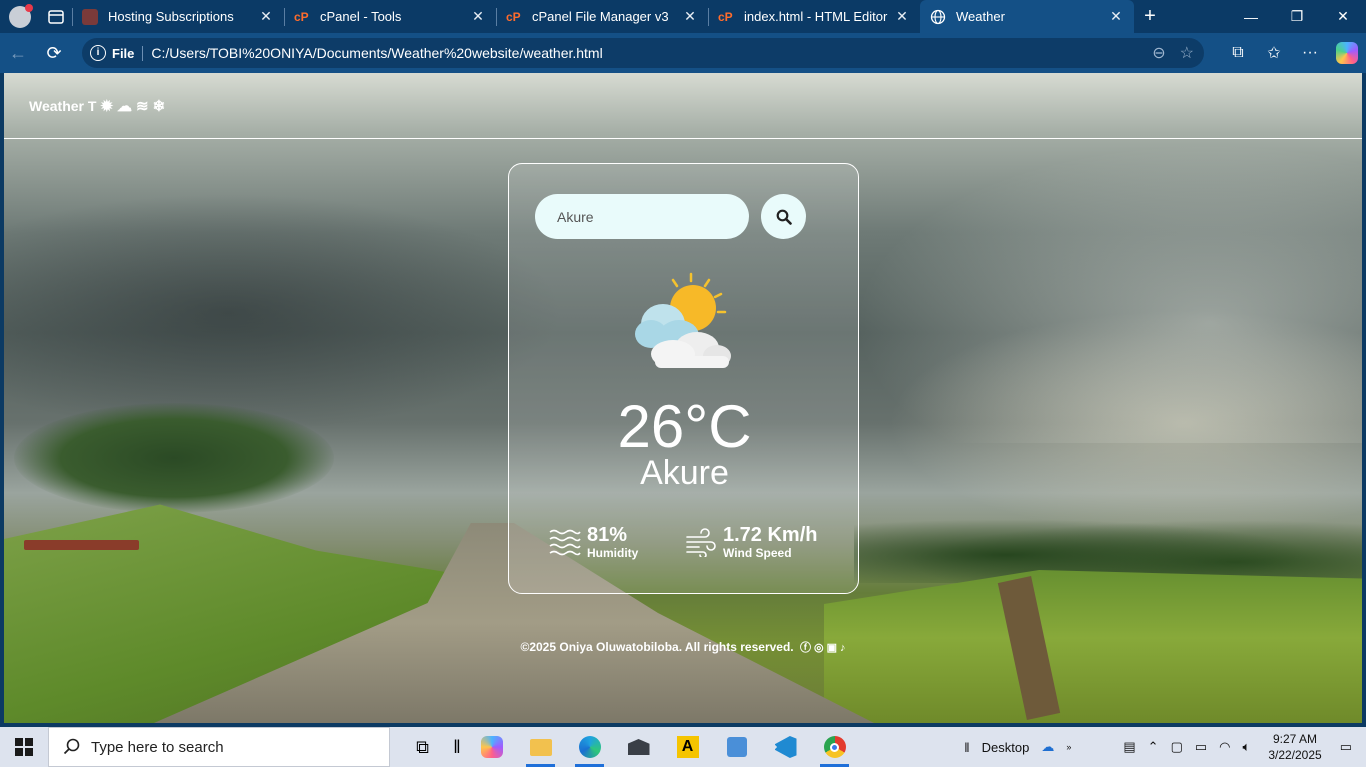  Describe the element at coordinates (1238, 53) in the screenshot. I see `extensions-icon: ⧉` at that location.